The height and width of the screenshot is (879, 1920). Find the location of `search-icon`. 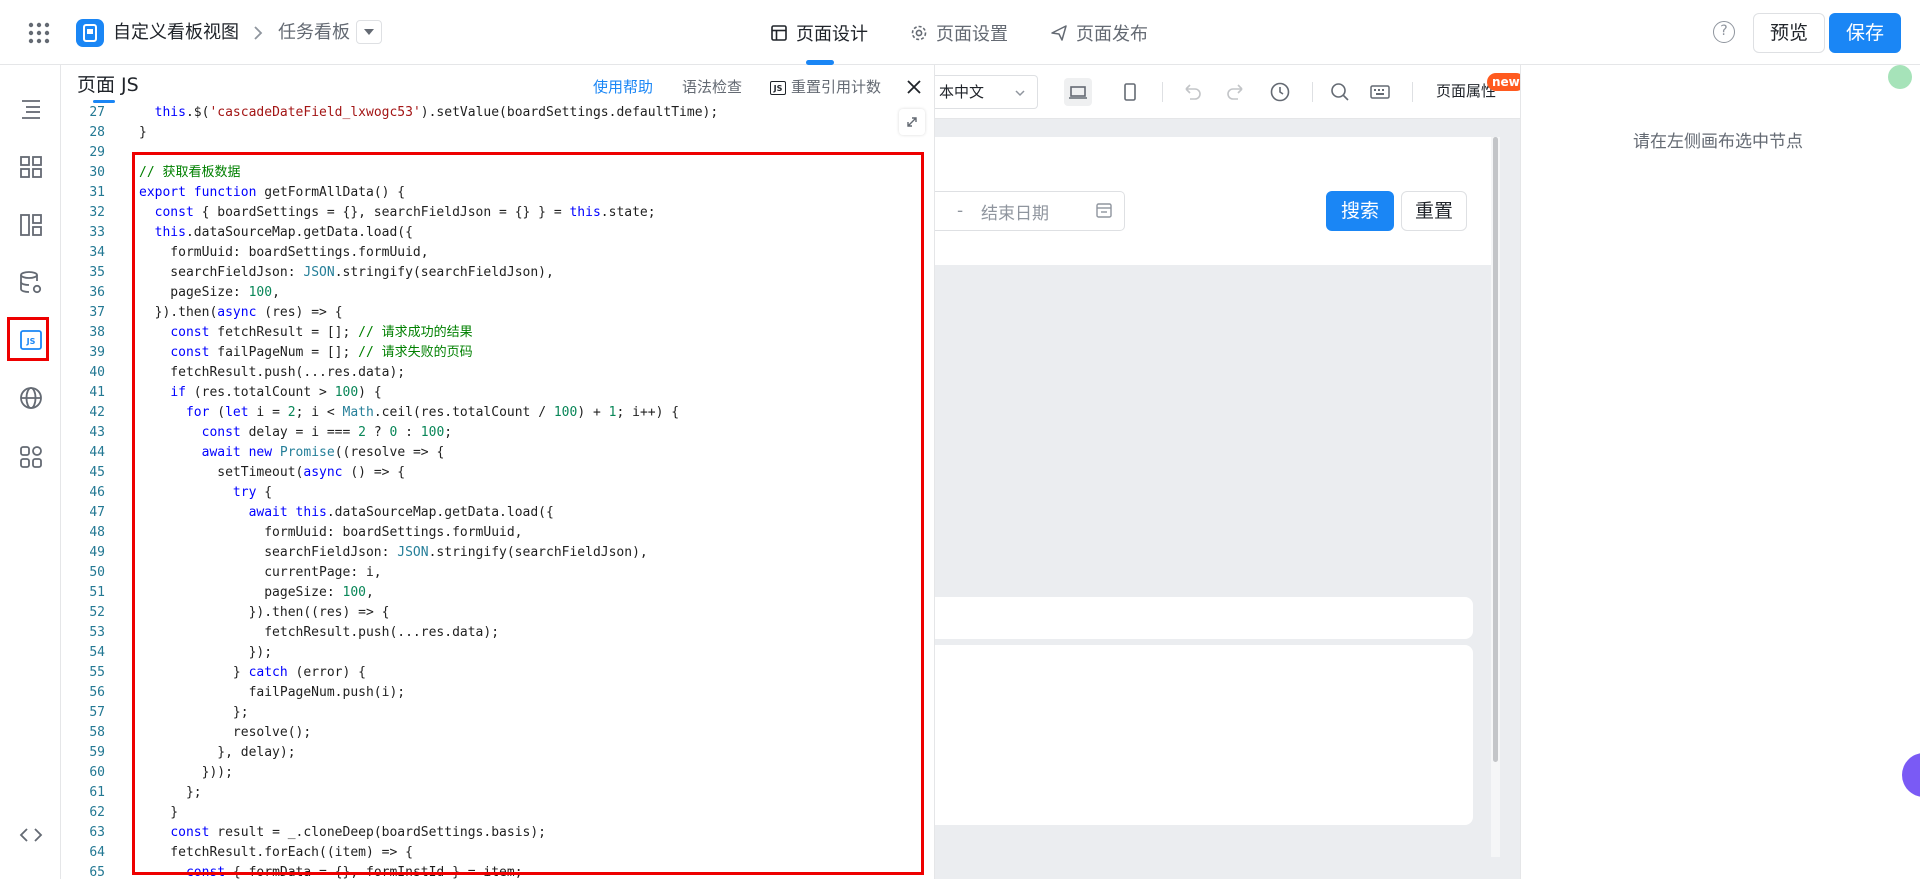

search-icon is located at coordinates (1340, 92).